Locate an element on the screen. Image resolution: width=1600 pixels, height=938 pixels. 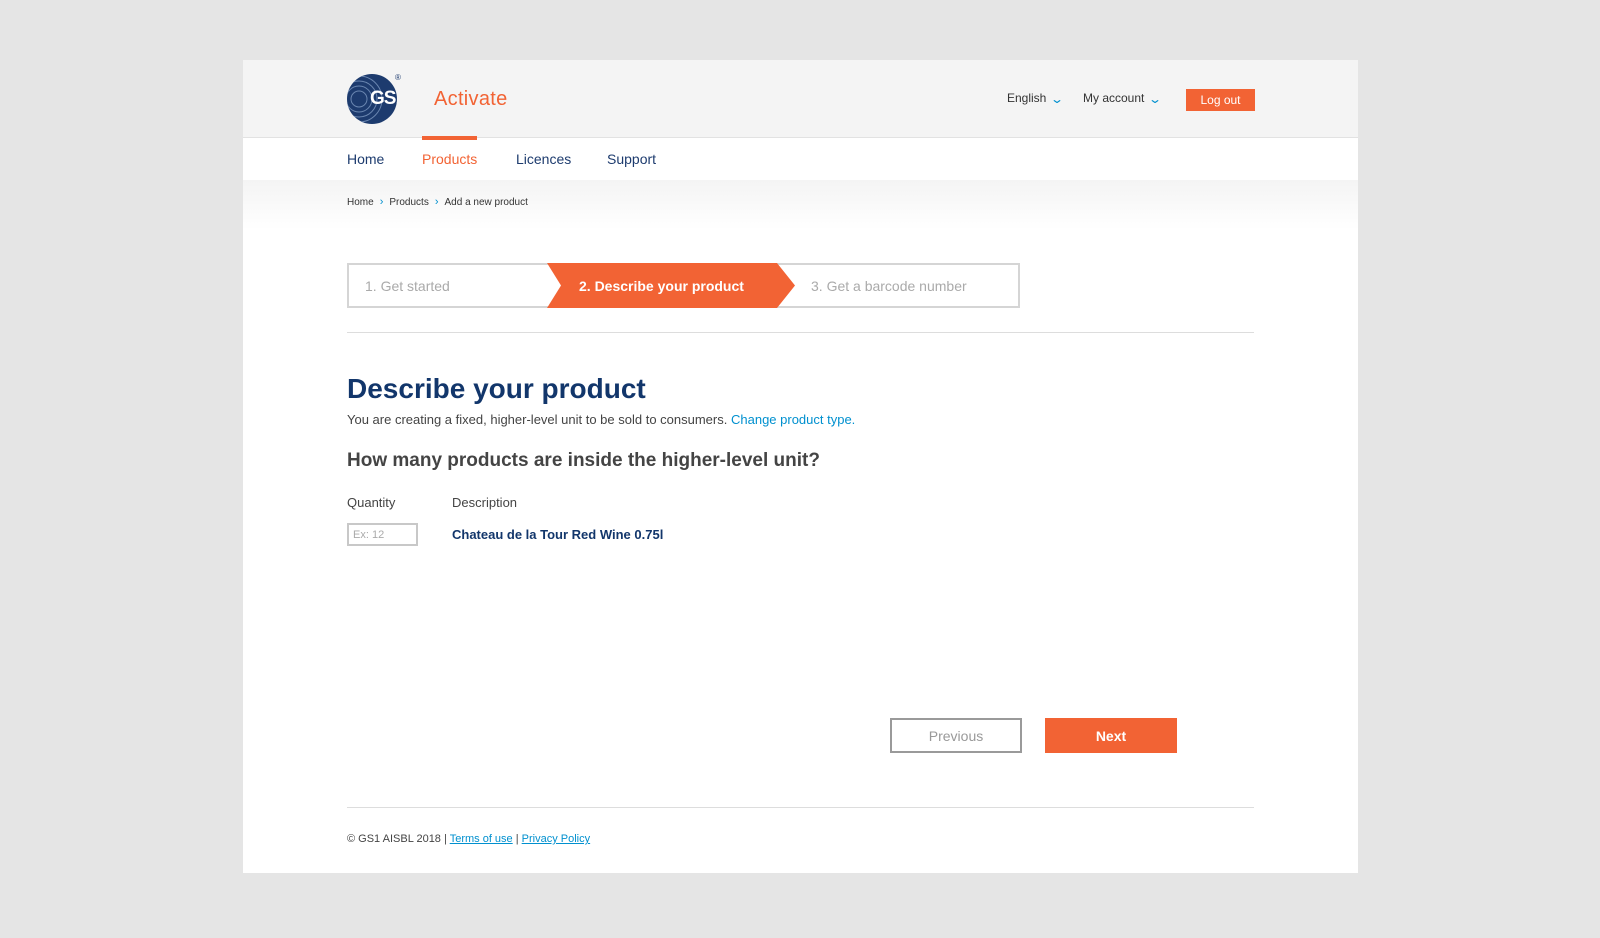
language-label: English is located at coordinates (1027, 98).